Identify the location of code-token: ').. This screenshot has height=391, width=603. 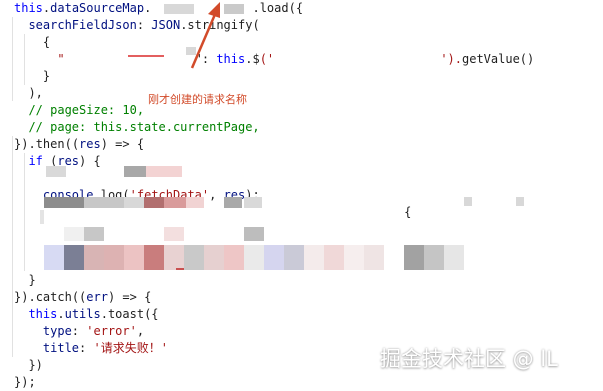
(451, 59).